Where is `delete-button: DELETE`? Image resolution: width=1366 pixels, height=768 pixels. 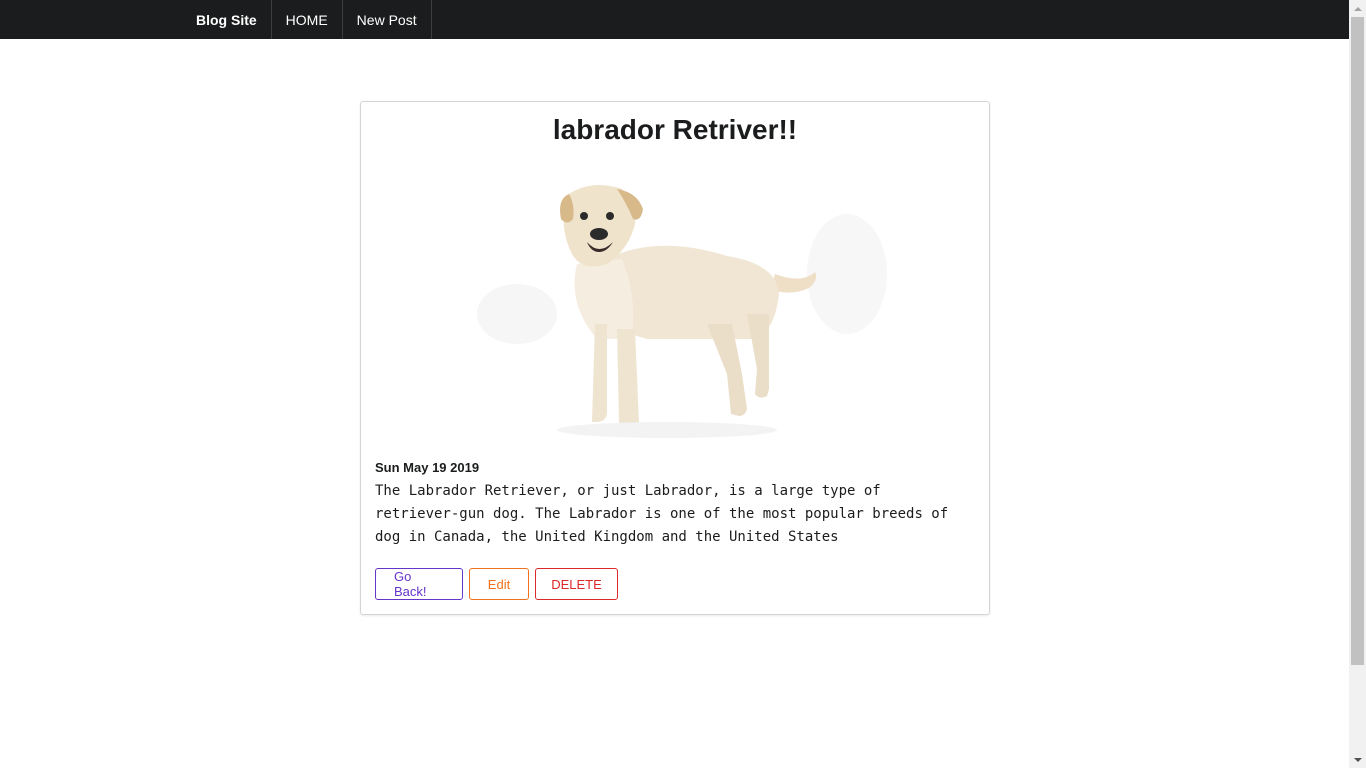
delete-button: DELETE is located at coordinates (576, 584).